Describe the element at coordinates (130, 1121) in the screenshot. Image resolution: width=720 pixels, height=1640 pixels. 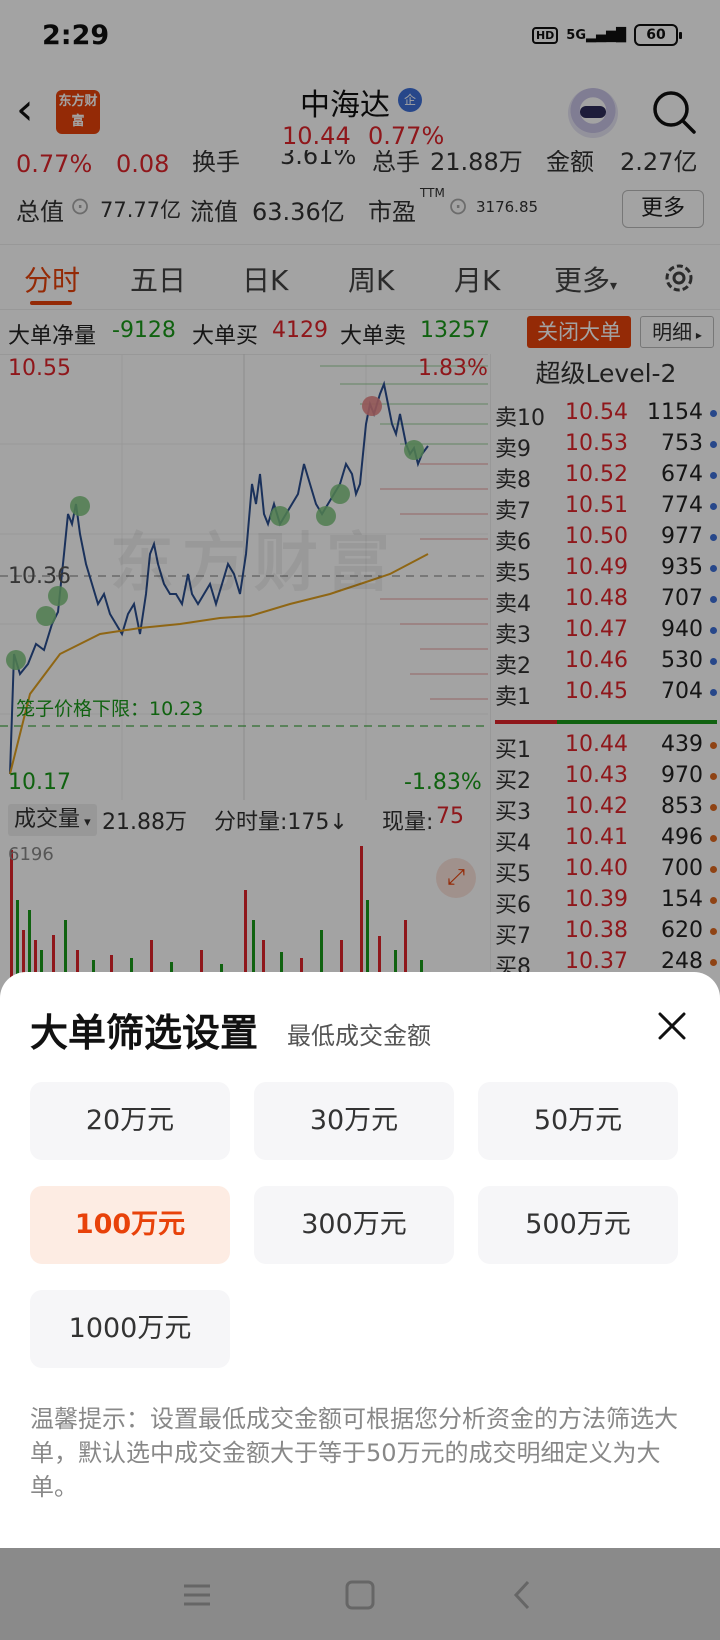
I see `option-20w: 20万元` at that location.